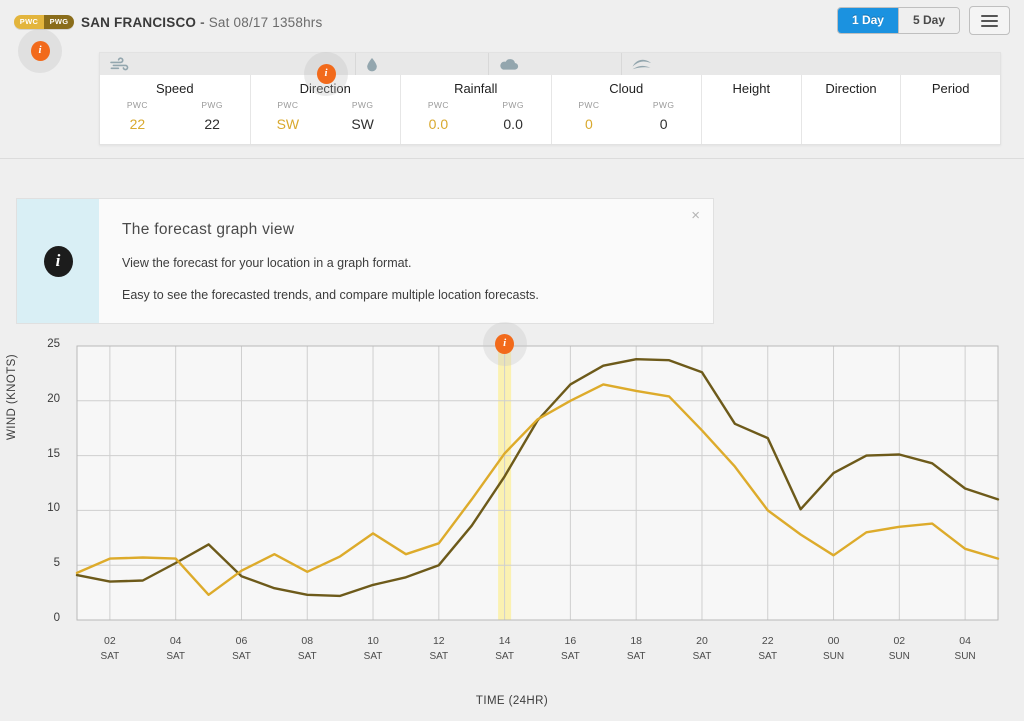  I want to click on rainfall-pwc-label: PWC, so click(438, 105).